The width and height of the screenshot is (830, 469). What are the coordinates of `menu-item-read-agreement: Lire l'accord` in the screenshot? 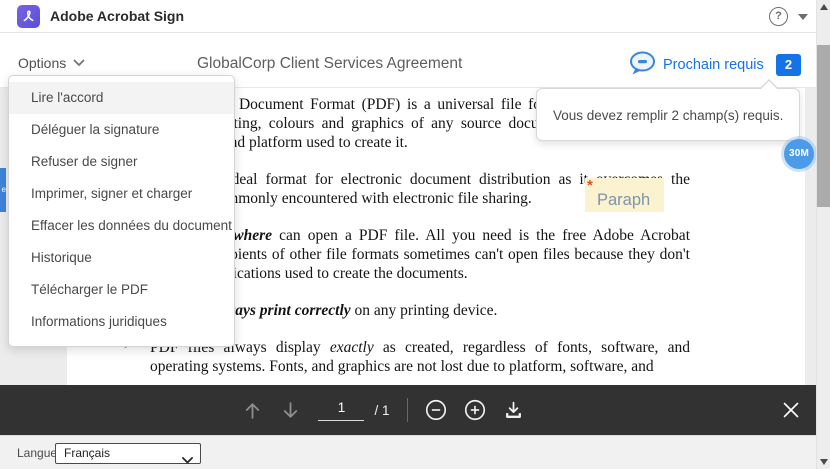 It's located at (121, 98).